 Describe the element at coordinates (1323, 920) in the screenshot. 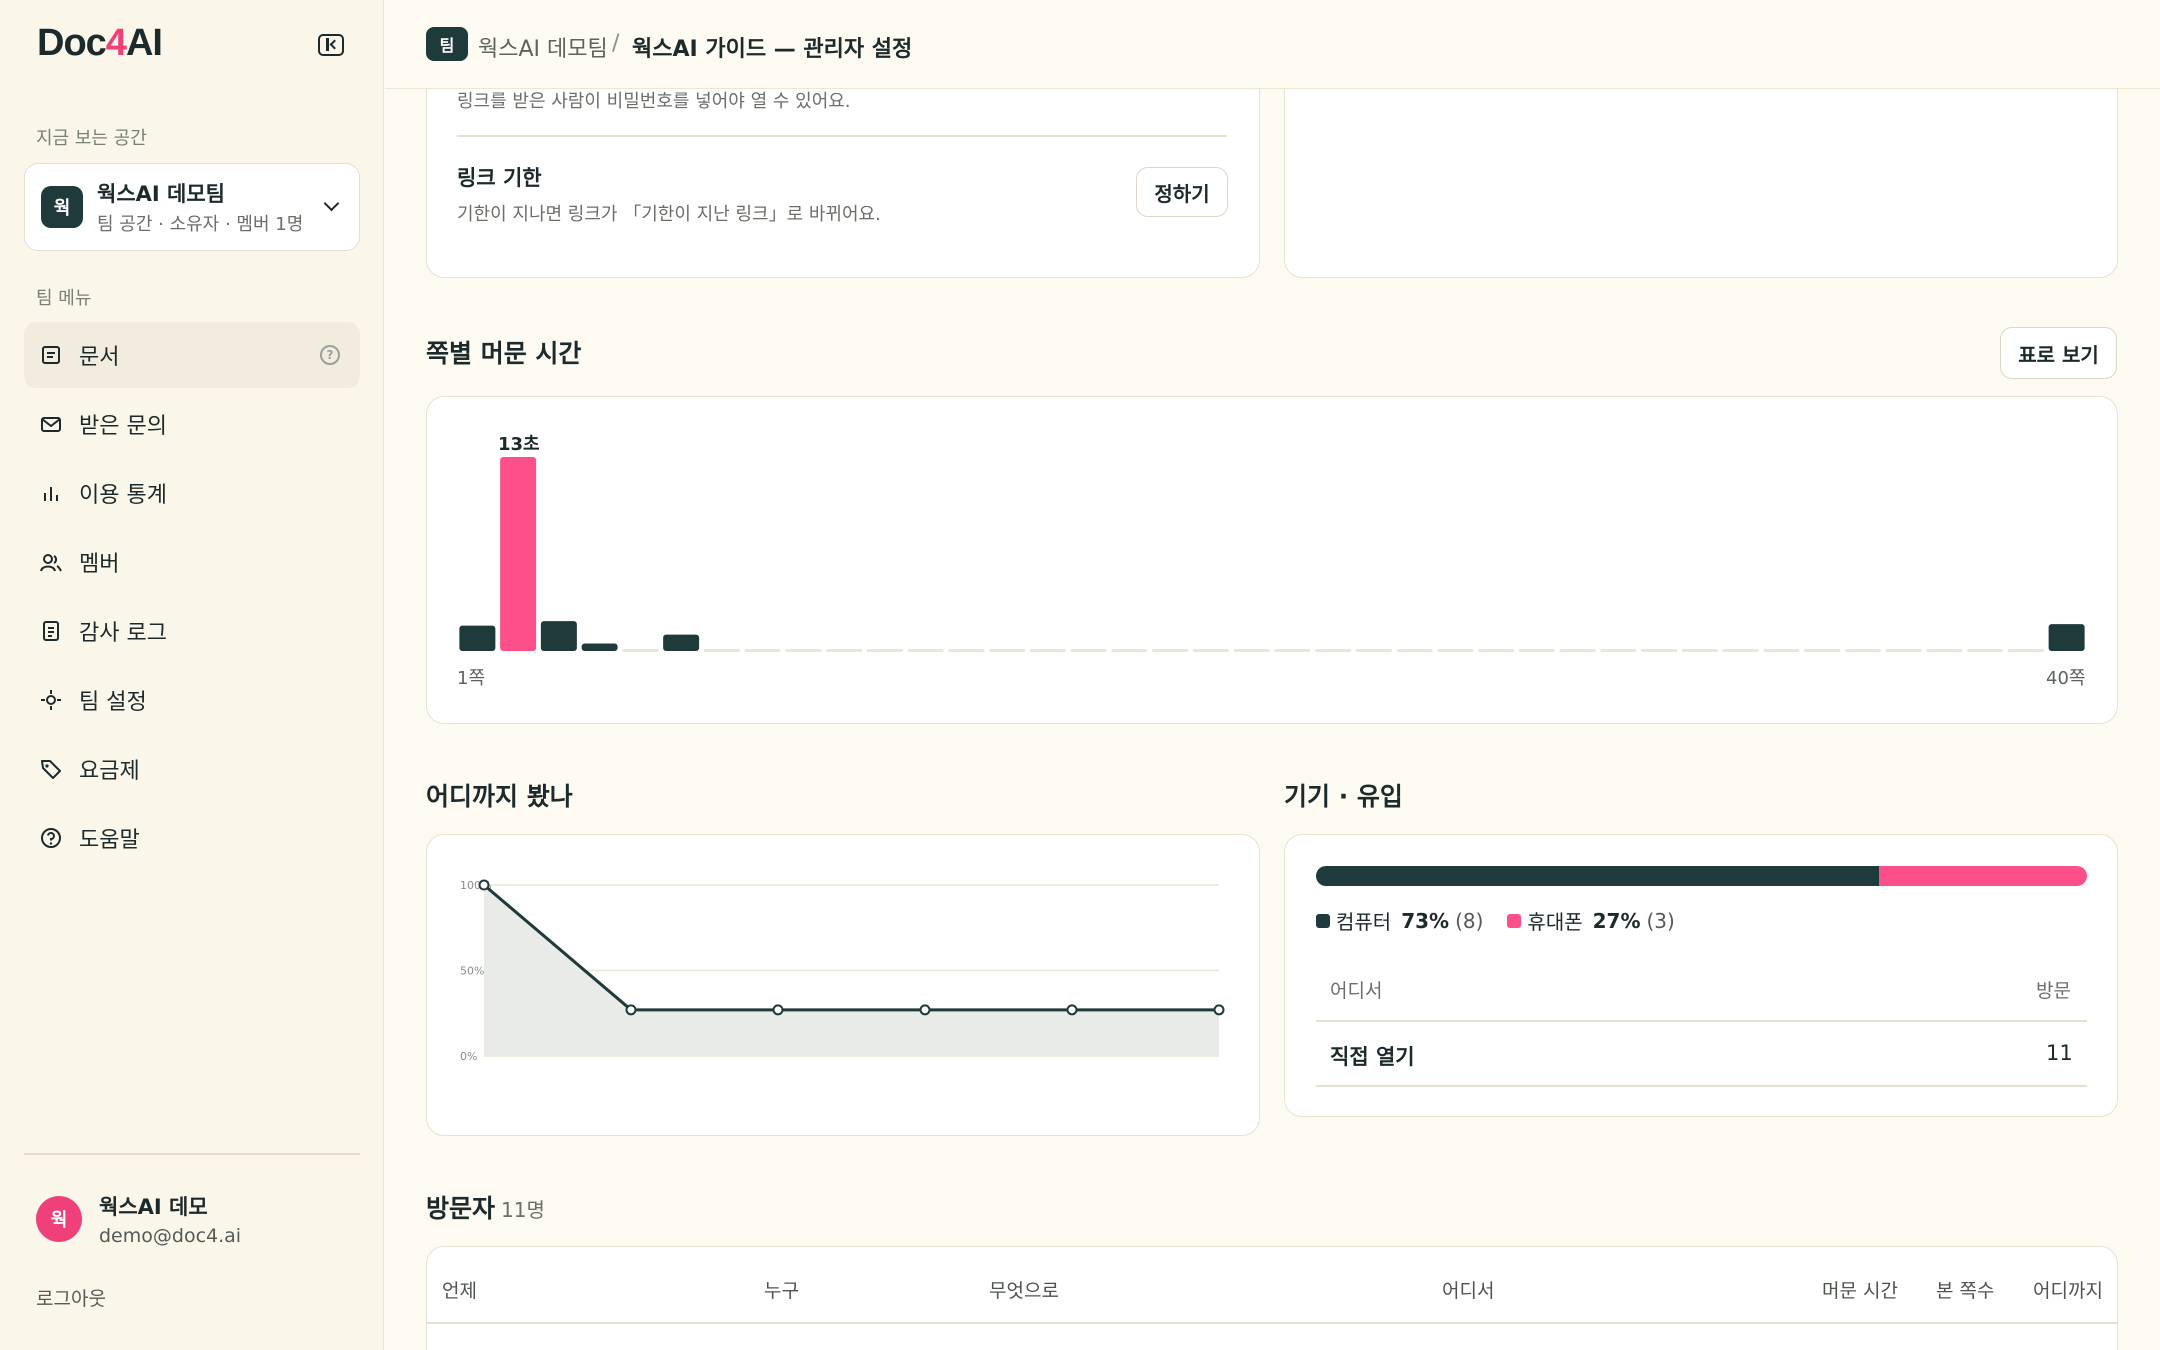

I see `computer-swatch` at that location.